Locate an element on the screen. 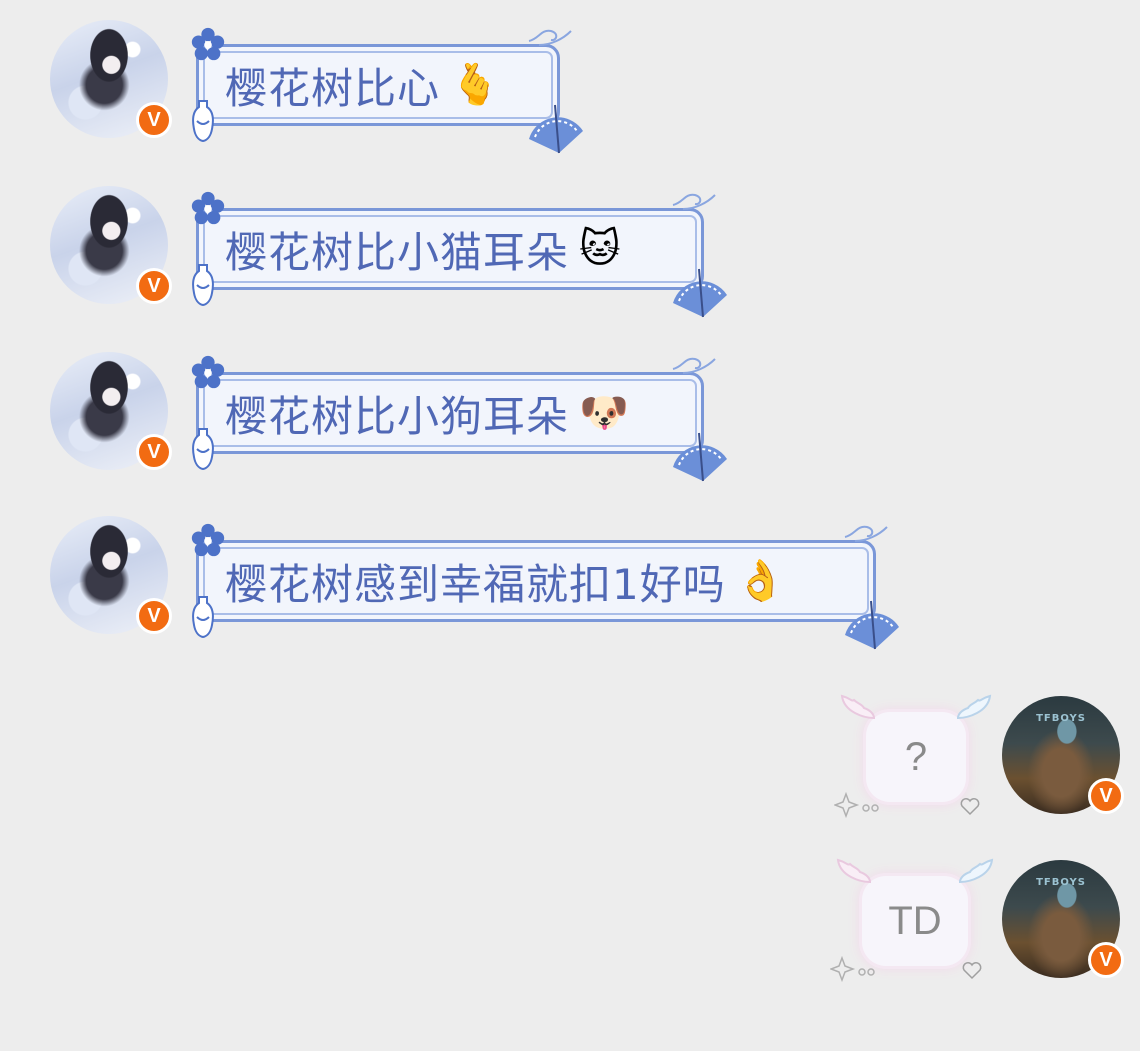  message-text: TD is located at coordinates (915, 920).